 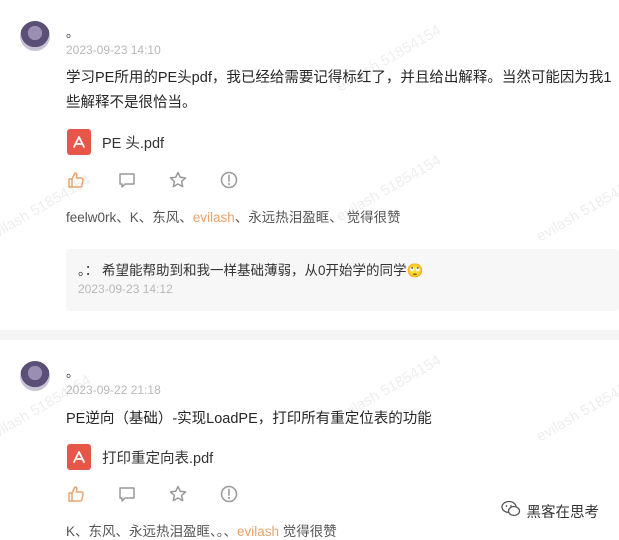 I want to click on reply-time: 2023-09-23 14:12, so click(x=125, y=289).